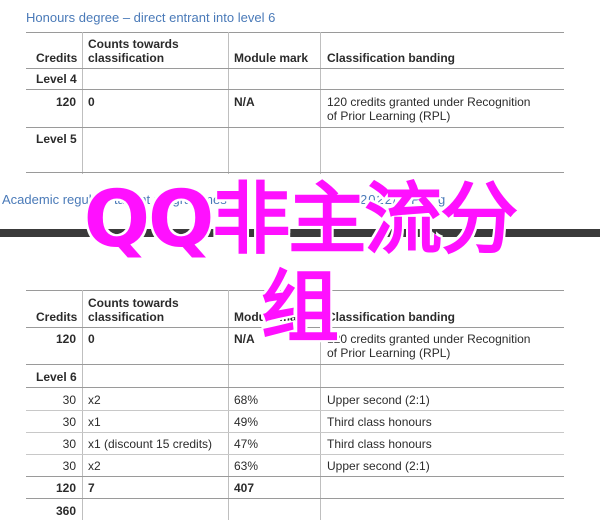  Describe the element at coordinates (300, 233) in the screenshot. I see `dark-divider-bar` at that location.